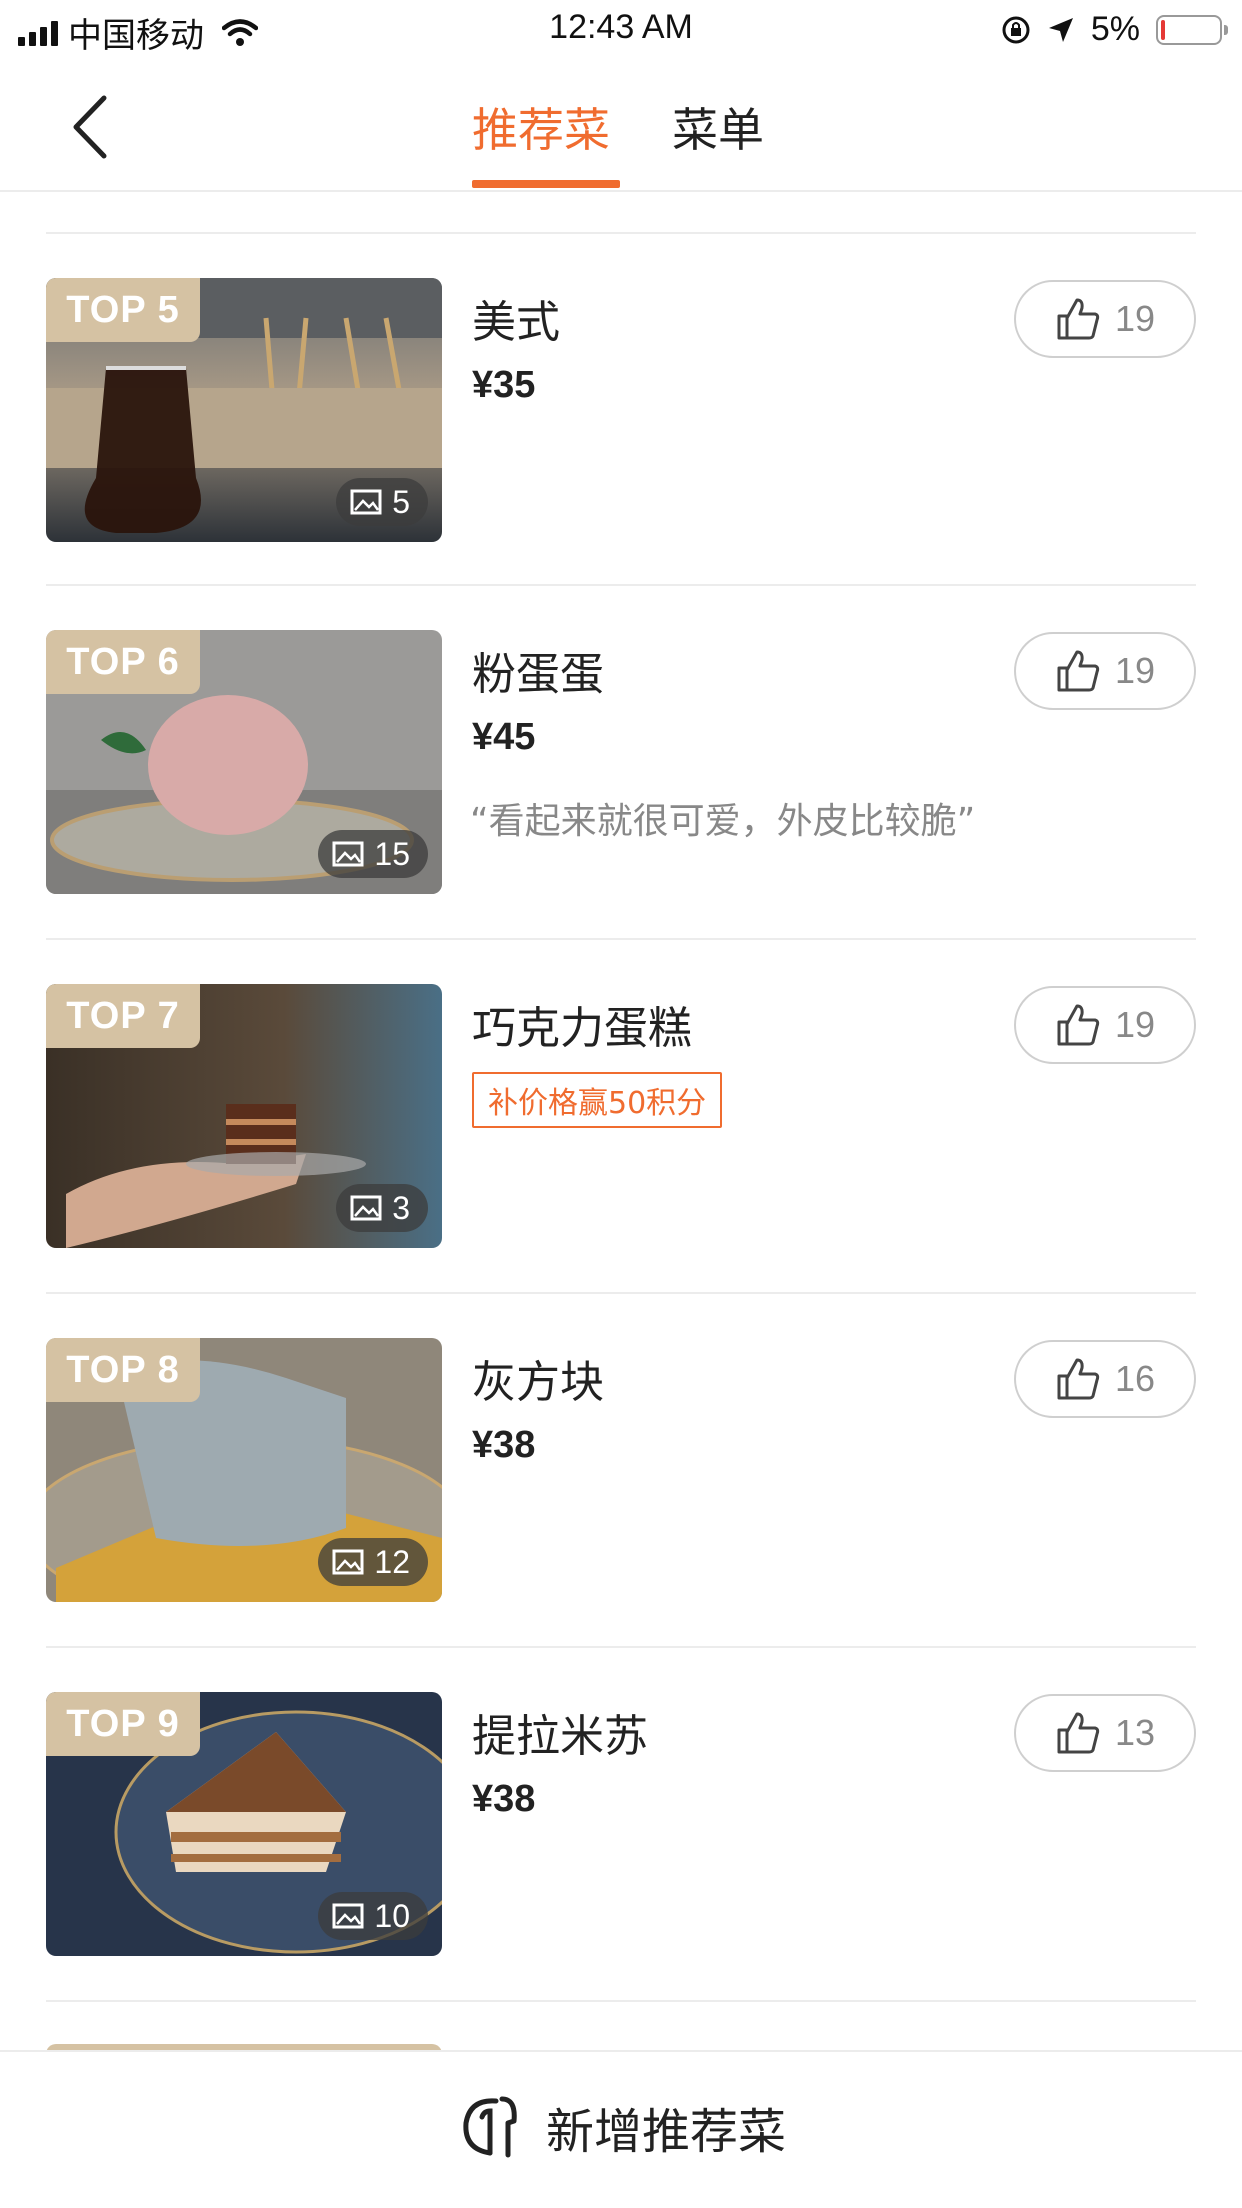 This screenshot has height=2208, width=1242. I want to click on dish-photo: TOP 7 3, so click(244, 1116).